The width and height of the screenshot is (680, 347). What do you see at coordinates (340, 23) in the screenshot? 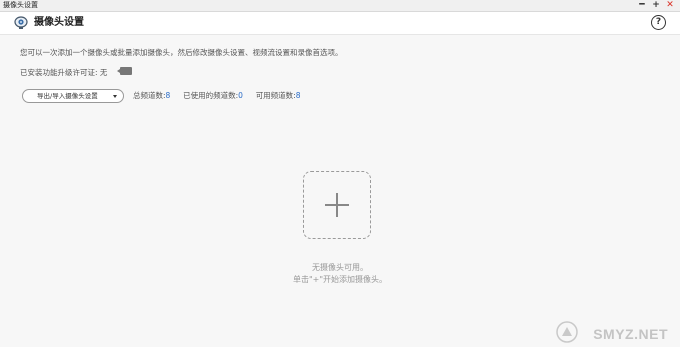
I see `page-header: 摄像头设置 ?` at bounding box center [340, 23].